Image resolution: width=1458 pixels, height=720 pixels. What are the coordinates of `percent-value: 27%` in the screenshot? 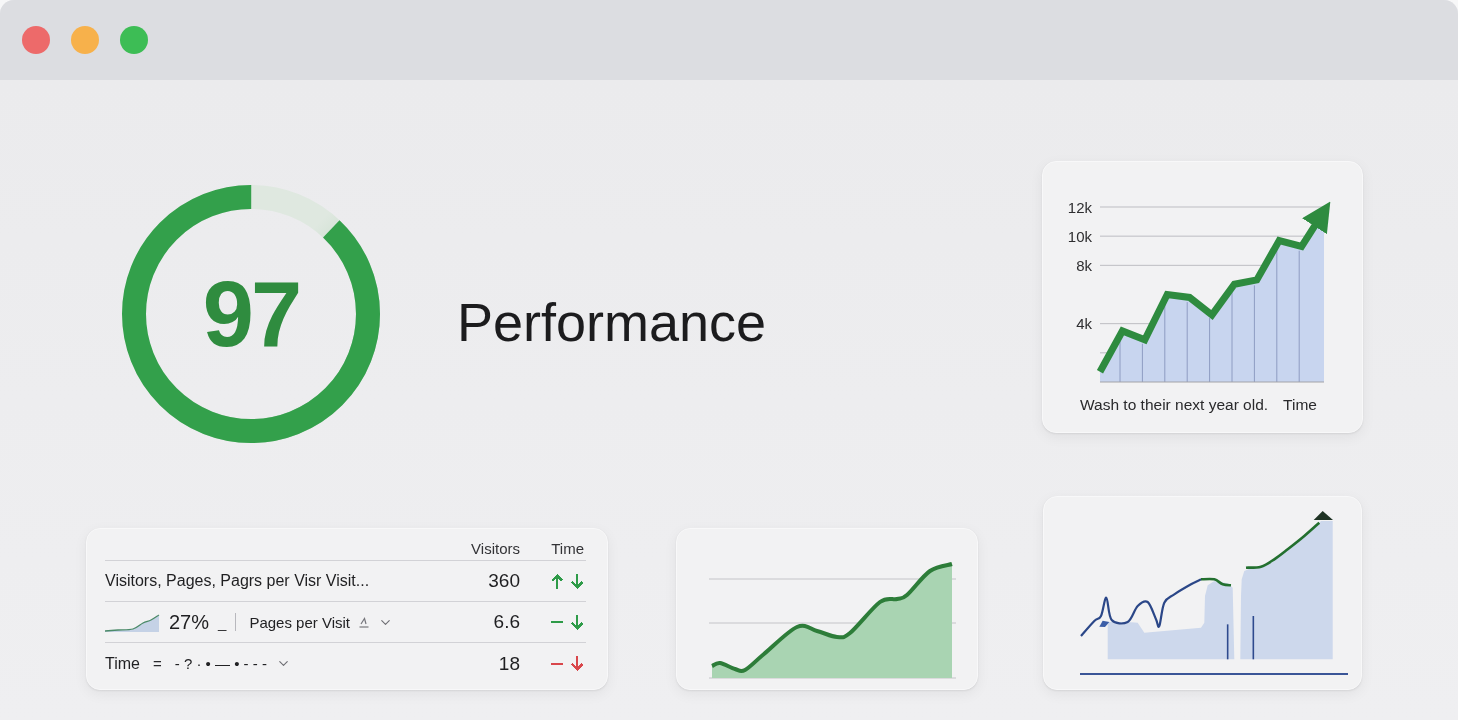 It's located at (189, 622).